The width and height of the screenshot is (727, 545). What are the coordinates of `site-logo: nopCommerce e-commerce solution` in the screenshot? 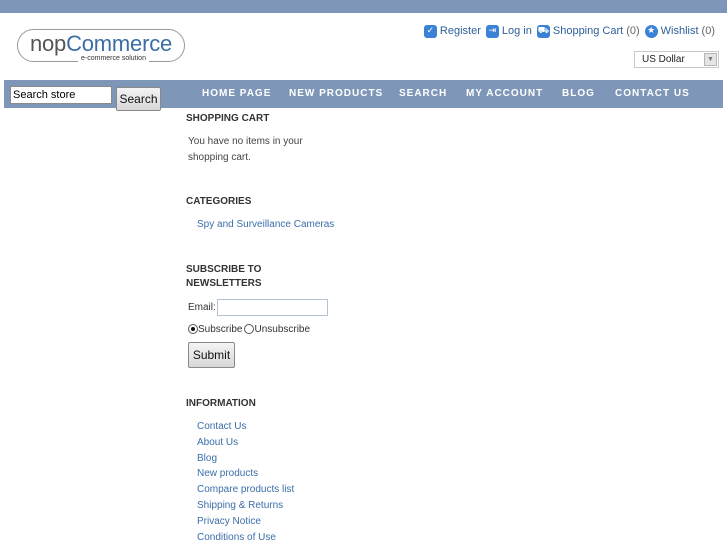 It's located at (101, 46).